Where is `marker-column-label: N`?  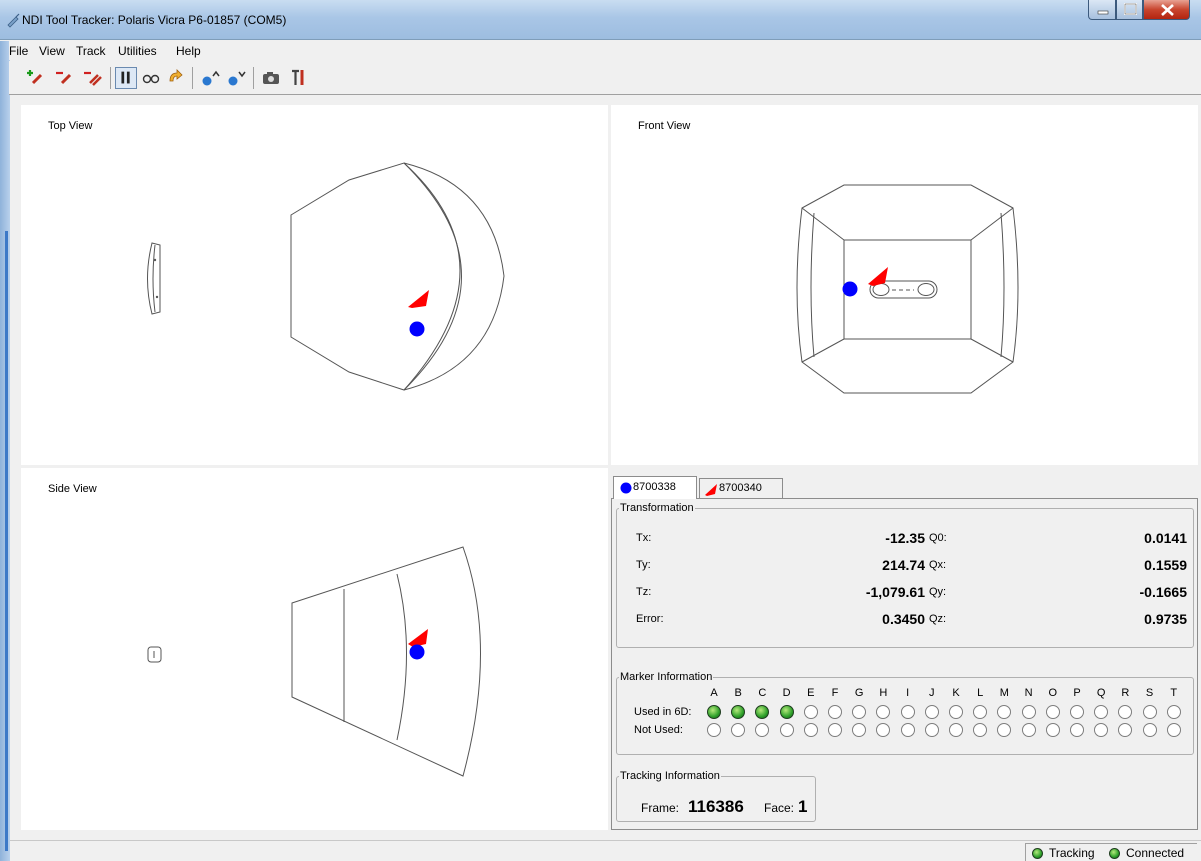 marker-column-label: N is located at coordinates (1028, 693).